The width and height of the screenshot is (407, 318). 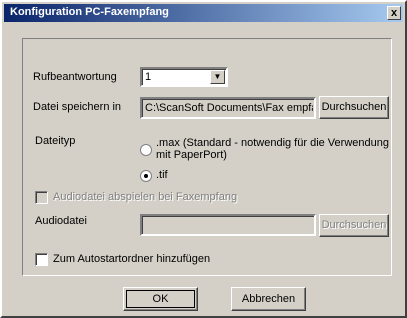 I want to click on audiodatei-label: Audiodatei, so click(x=61, y=221).